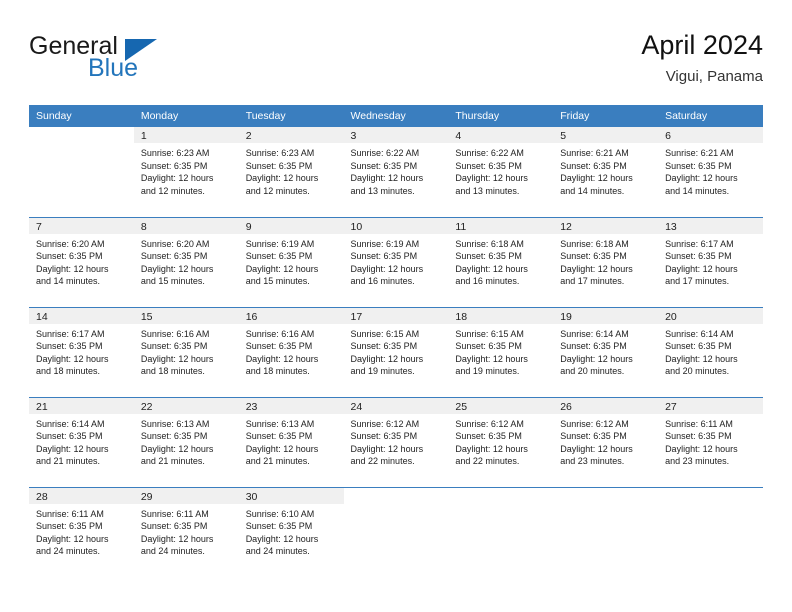 The image size is (792, 612). Describe the element at coordinates (186, 116) in the screenshot. I see `weekday-header-monday: Monday` at that location.